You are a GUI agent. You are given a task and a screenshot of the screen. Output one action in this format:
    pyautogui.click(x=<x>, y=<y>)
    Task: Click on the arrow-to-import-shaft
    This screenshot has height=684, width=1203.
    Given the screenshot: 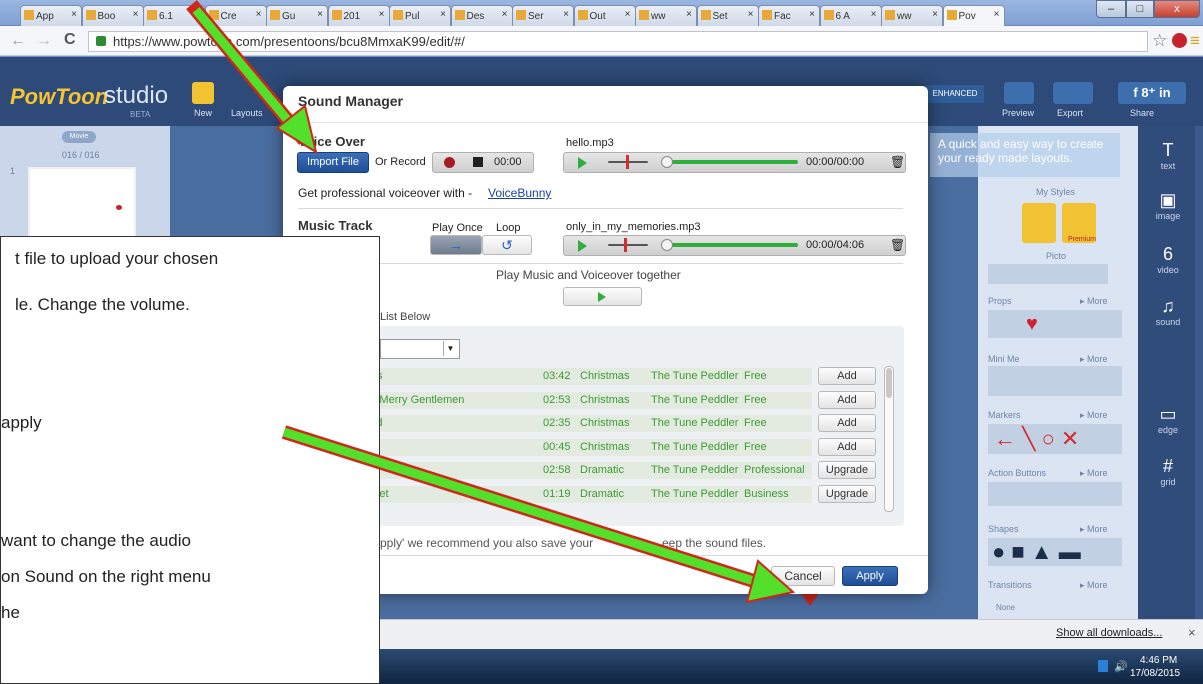 What is the action you would take?
    pyautogui.click(x=248, y=72)
    